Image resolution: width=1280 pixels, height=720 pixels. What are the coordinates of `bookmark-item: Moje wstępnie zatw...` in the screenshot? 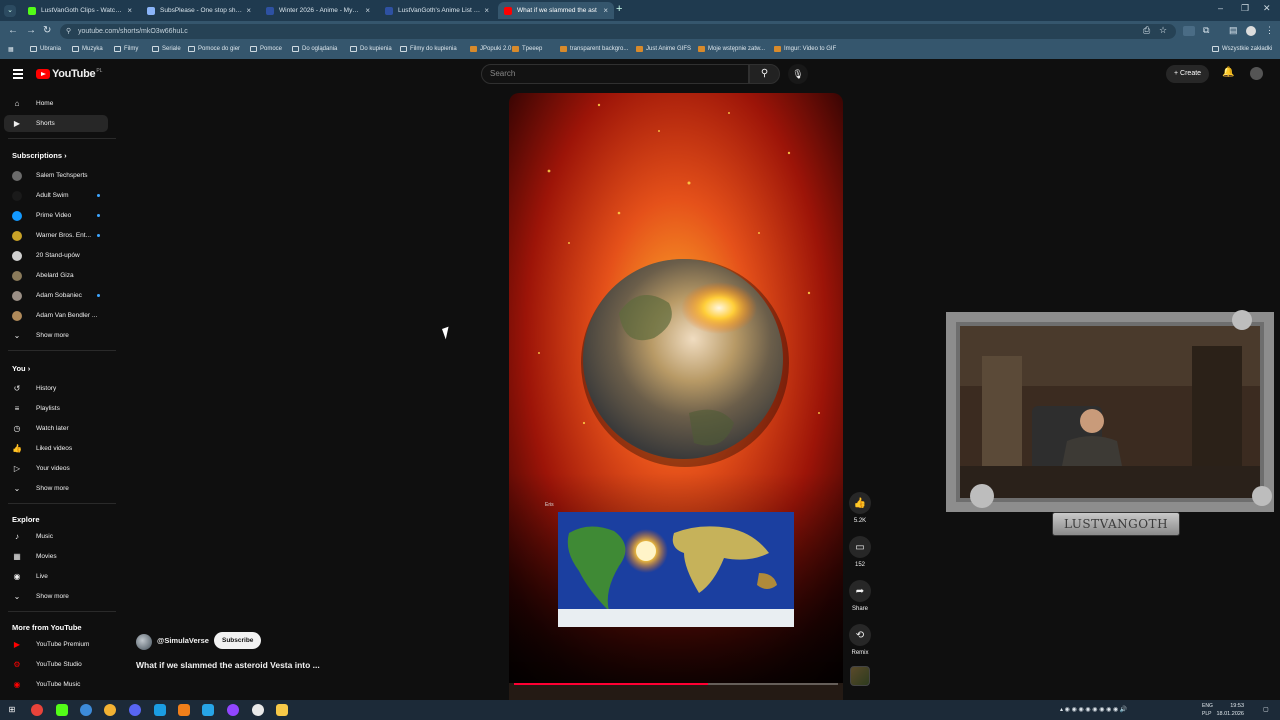 It's located at (731, 49).